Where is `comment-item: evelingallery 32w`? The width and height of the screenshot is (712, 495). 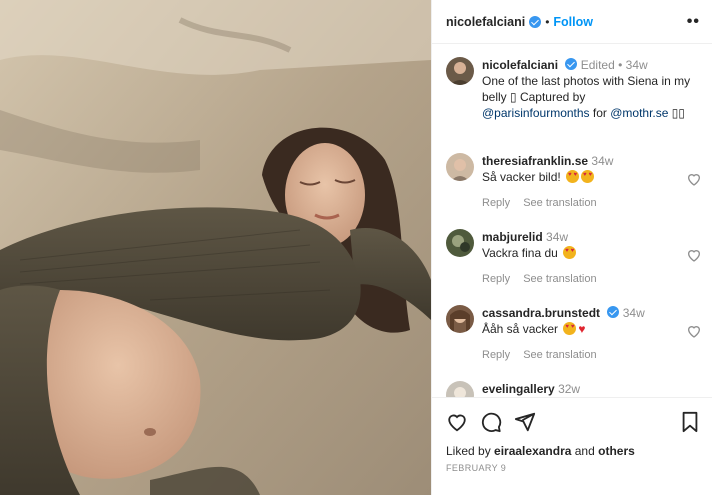
comment-item: evelingallery 32w is located at coordinates (572, 389).